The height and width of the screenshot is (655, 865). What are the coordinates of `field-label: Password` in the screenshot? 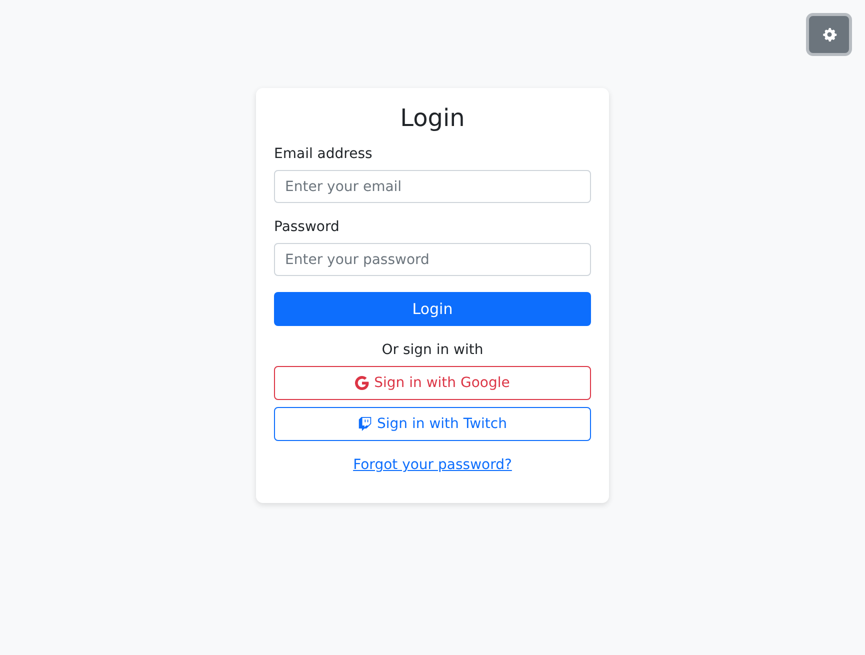 It's located at (307, 227).